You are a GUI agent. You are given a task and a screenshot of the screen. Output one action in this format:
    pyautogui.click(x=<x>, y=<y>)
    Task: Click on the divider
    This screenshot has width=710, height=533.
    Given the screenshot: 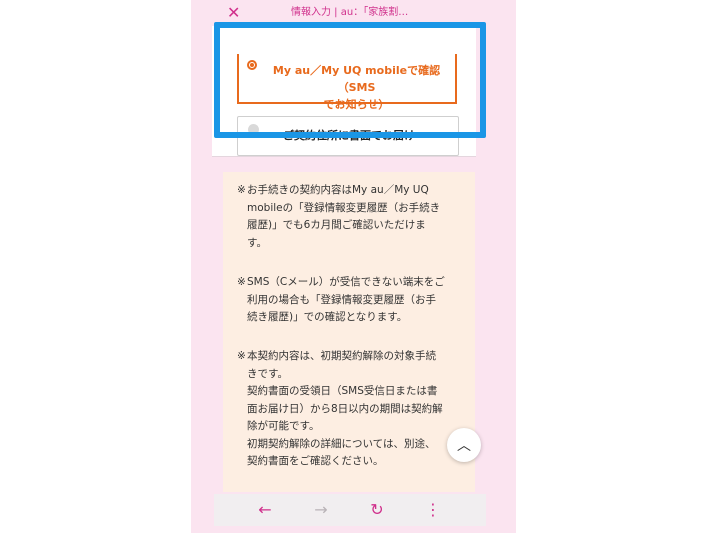 What is the action you would take?
    pyautogui.click(x=344, y=156)
    